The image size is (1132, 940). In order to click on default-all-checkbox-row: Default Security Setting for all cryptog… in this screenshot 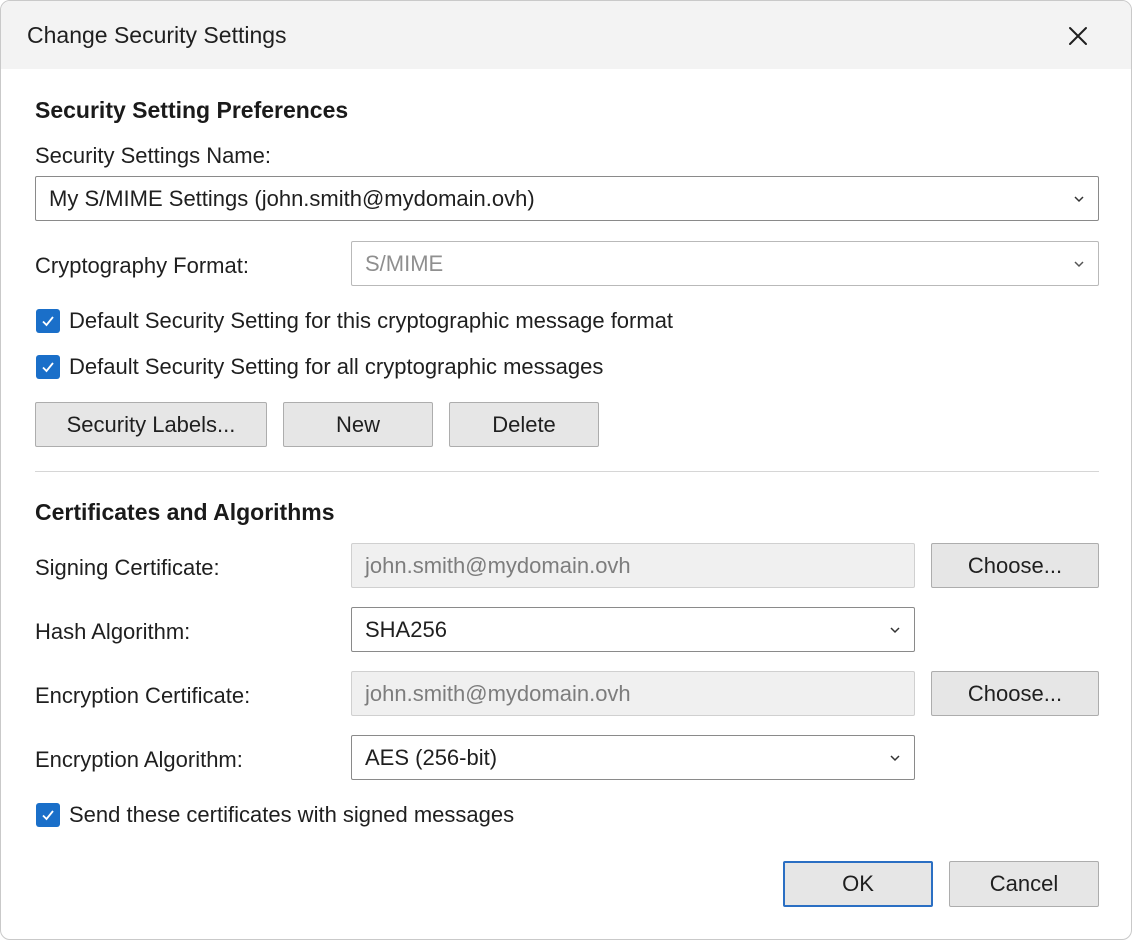, I will do `click(319, 367)`.